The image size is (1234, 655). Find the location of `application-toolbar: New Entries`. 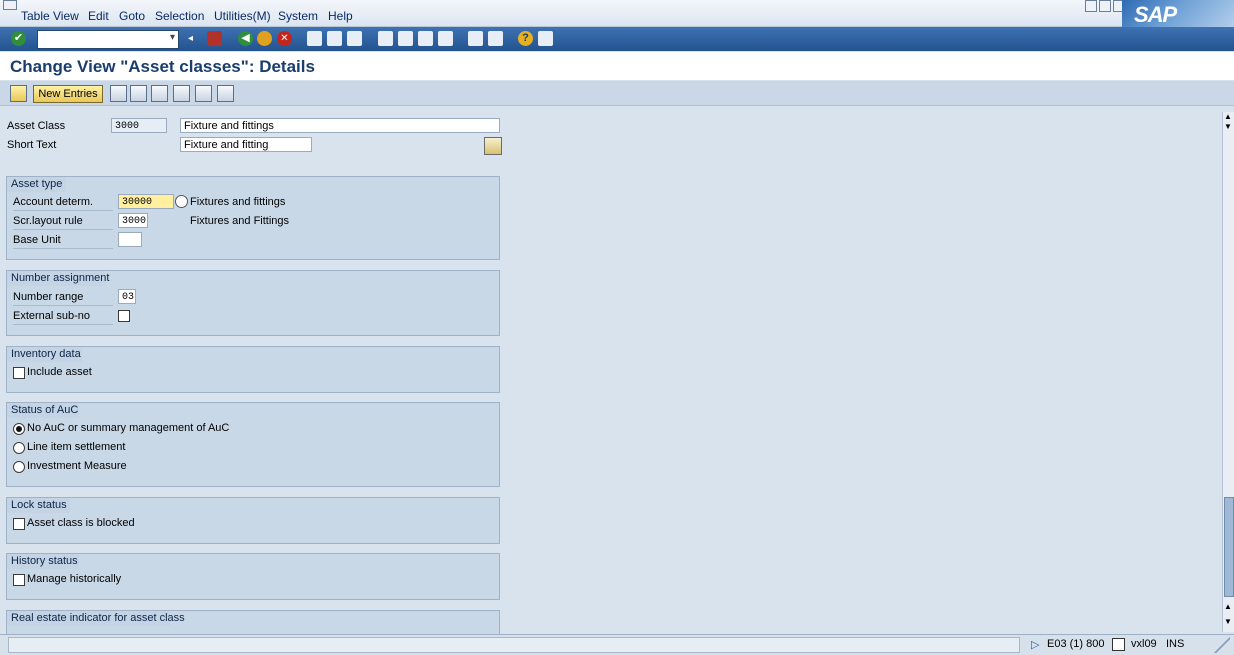

application-toolbar: New Entries is located at coordinates (617, 93).